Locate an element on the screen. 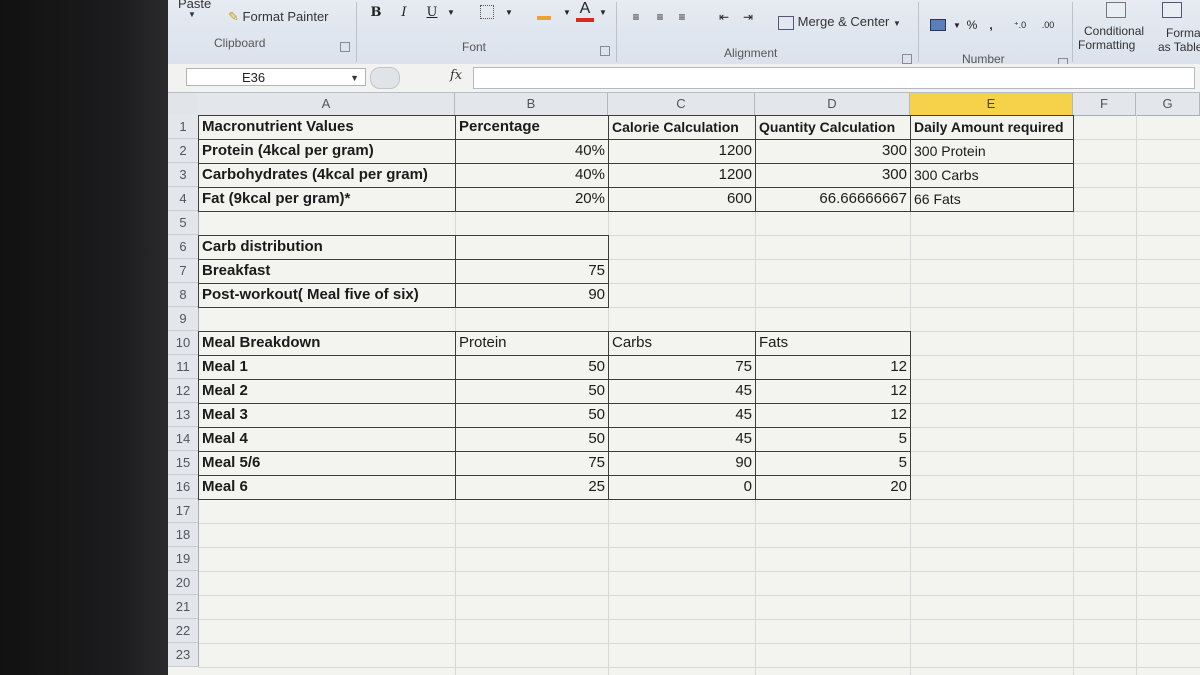  table-cell: 66 Fats is located at coordinates (992, 199).